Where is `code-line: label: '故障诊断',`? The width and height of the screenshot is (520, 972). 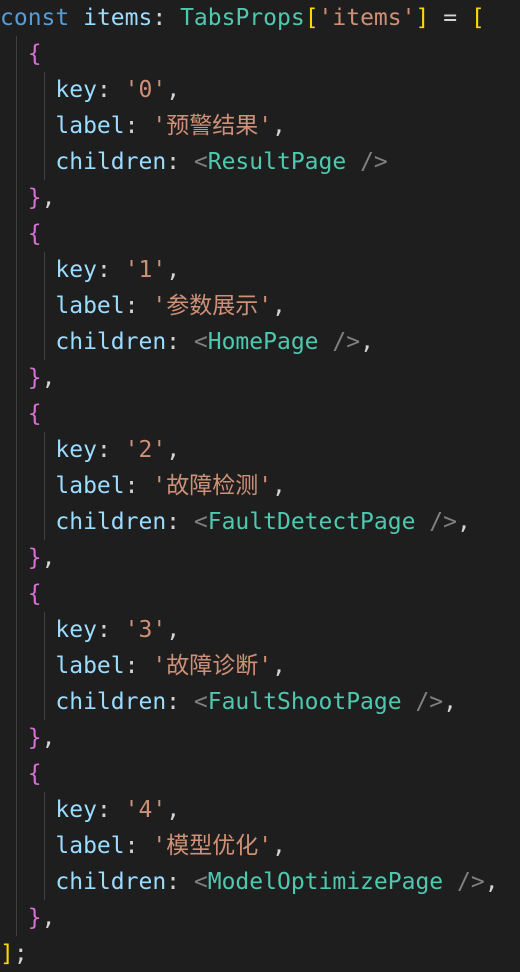 code-line: label: '故障诊断', is located at coordinates (260, 666).